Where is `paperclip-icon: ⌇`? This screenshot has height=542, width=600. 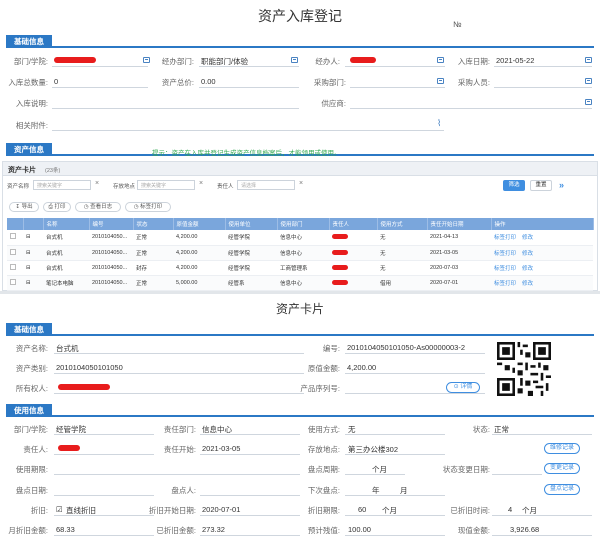 paperclip-icon: ⌇ is located at coordinates (439, 123).